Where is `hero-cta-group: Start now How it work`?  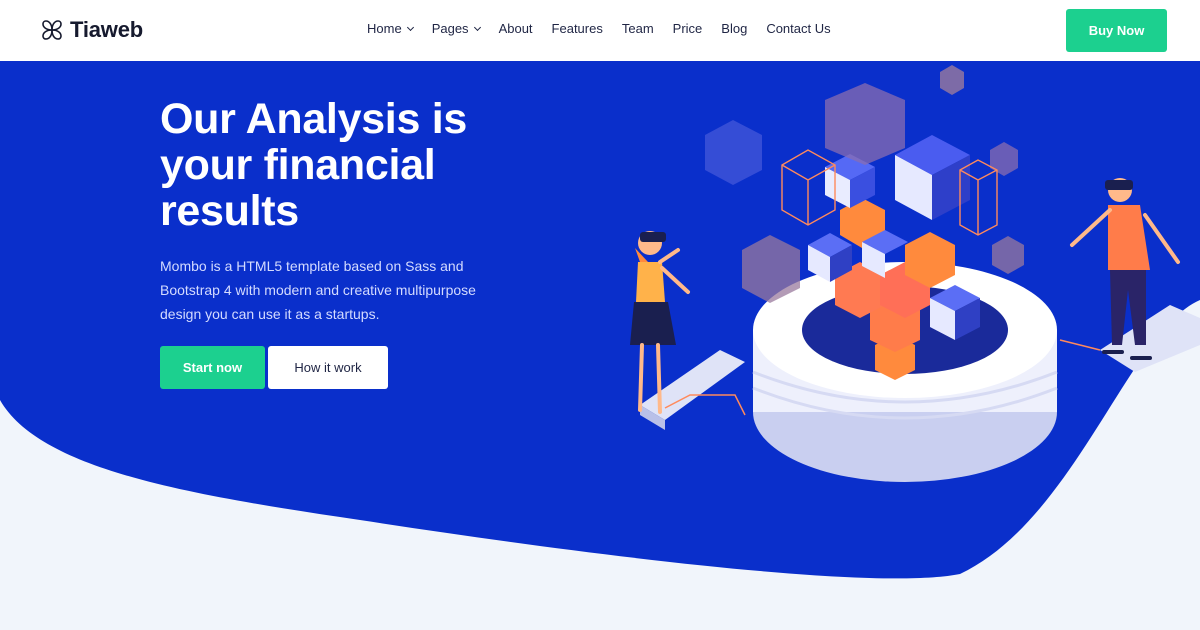
hero-cta-group: Start now How it work is located at coordinates (274, 367).